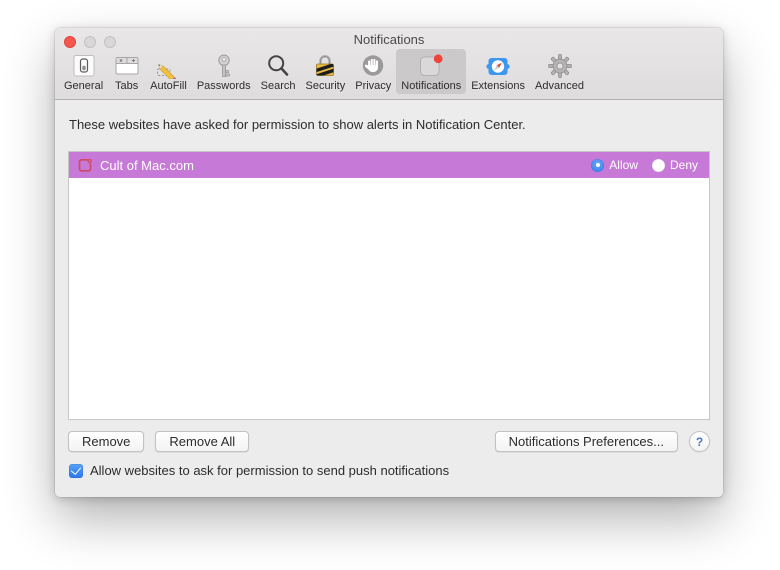 The image size is (780, 570). What do you see at coordinates (85, 165) in the screenshot?
I see `site-favicon-icon` at bounding box center [85, 165].